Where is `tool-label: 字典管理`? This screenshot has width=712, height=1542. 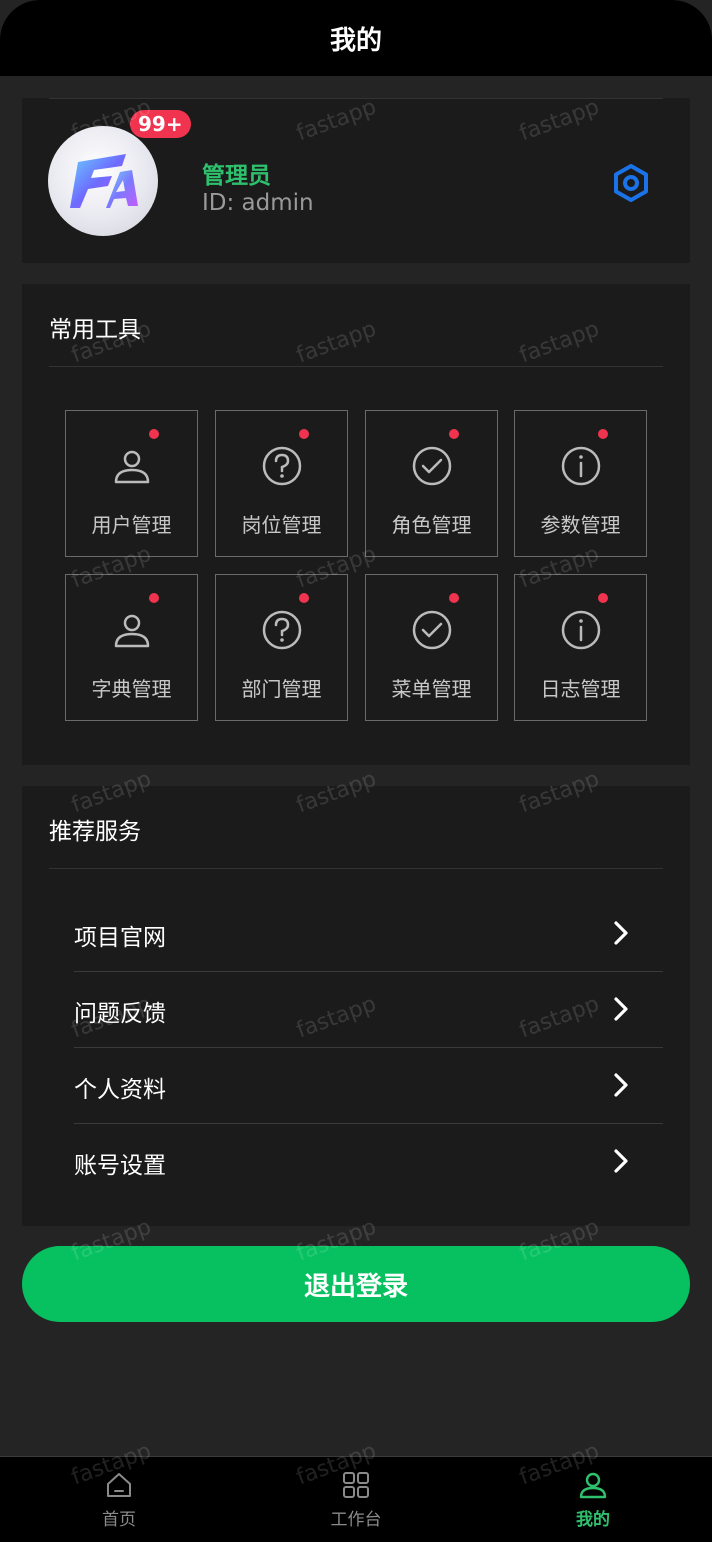
tool-label: 字典管理 is located at coordinates (131, 689).